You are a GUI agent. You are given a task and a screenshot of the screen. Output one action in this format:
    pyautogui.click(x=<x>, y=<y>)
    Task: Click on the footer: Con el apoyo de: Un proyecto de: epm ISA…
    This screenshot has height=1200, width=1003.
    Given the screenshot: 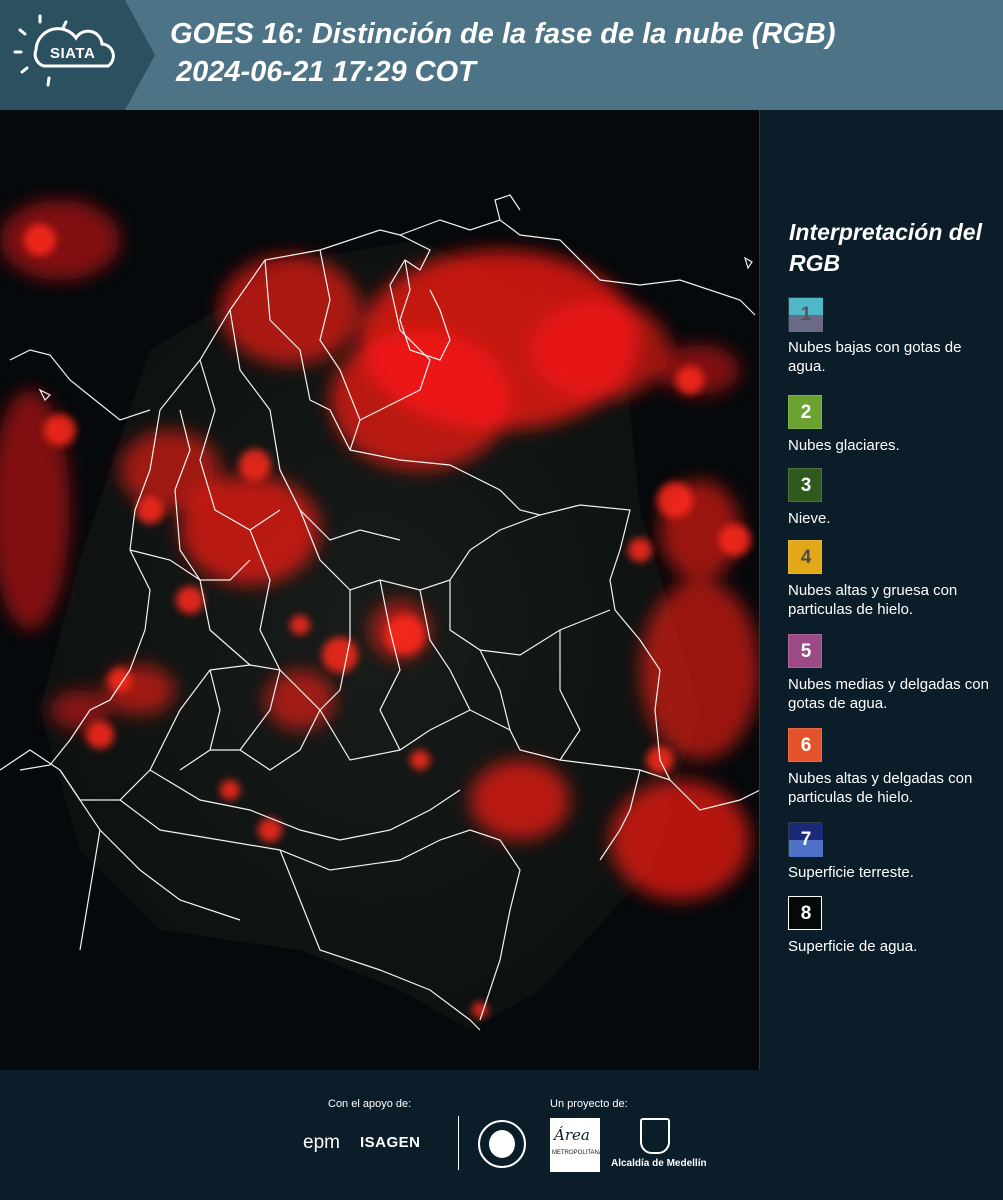 What is the action you would take?
    pyautogui.click(x=501, y=1135)
    